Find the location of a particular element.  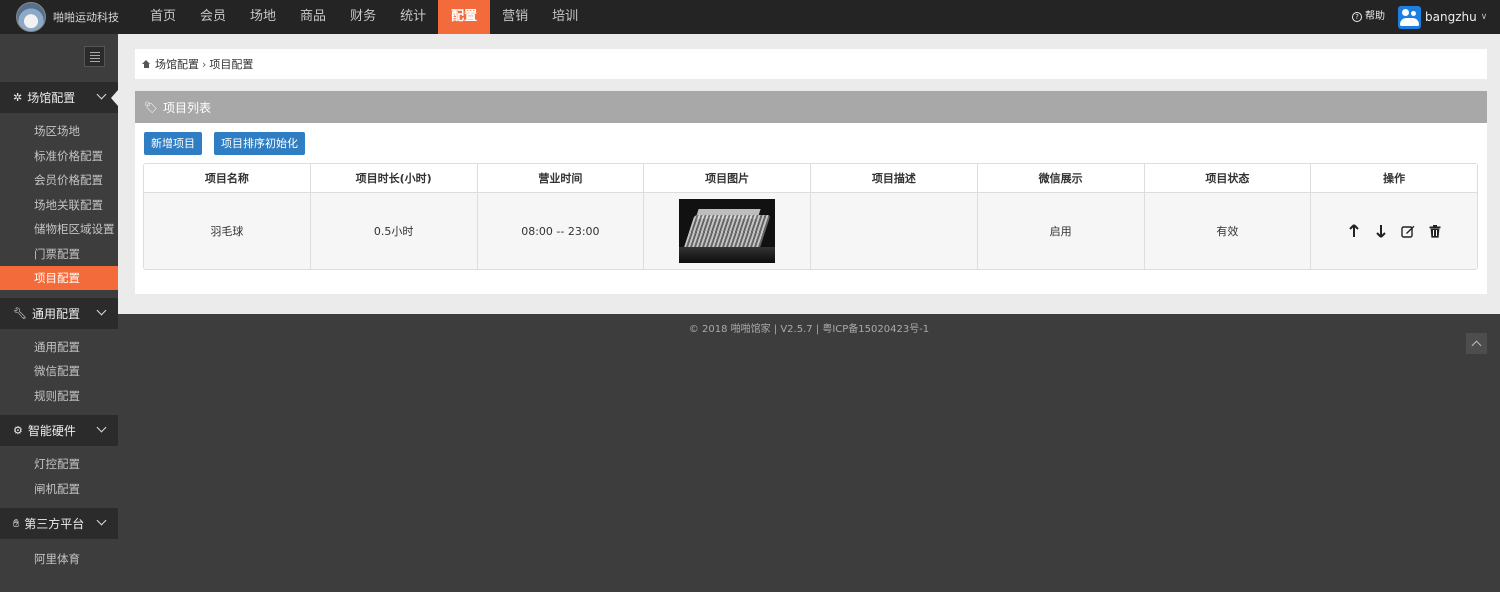

breadcrumb-parent: 场馆配置 is located at coordinates (177, 64).